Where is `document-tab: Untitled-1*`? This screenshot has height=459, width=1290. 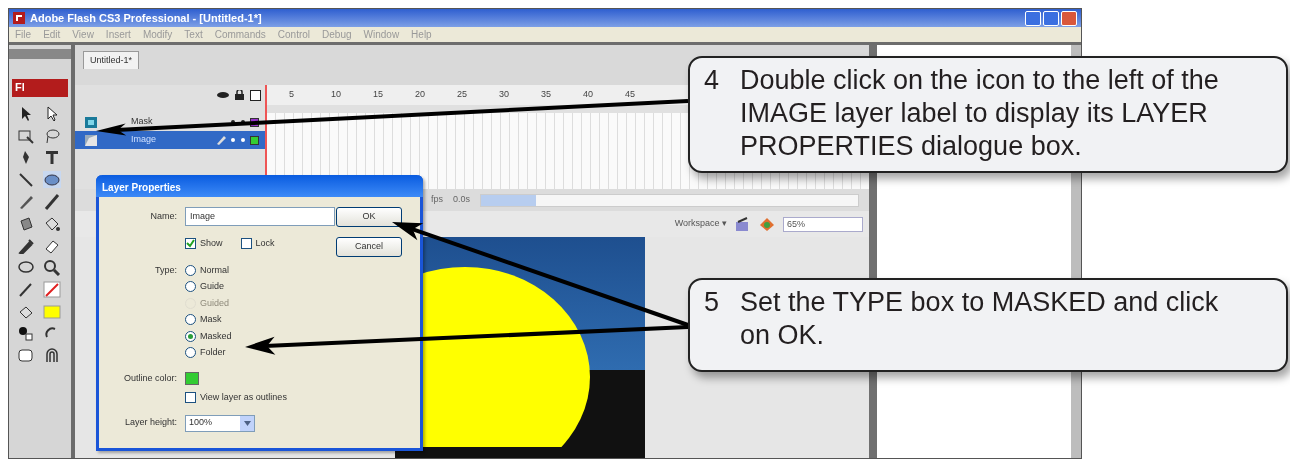 document-tab: Untitled-1* is located at coordinates (111, 60).